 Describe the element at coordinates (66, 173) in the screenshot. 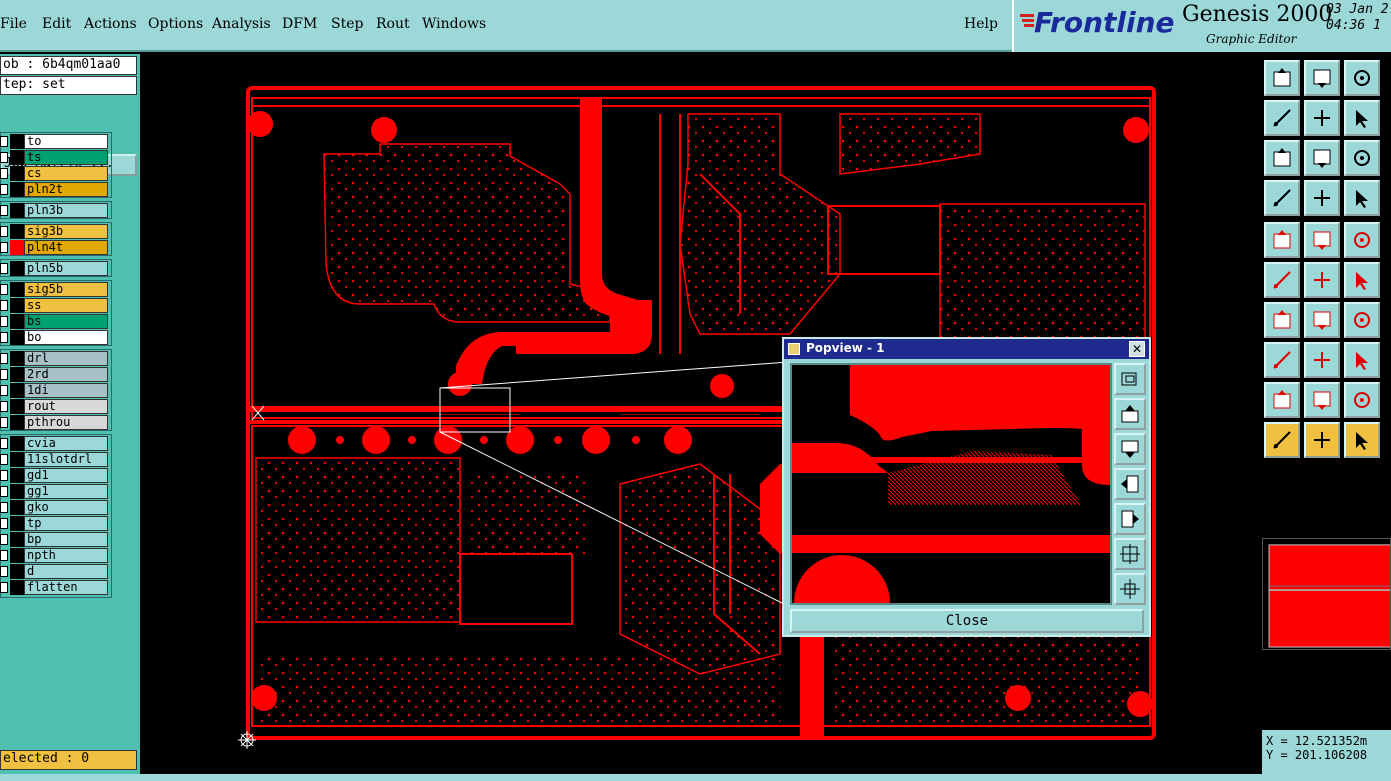

I see `layer-name: cs` at that location.